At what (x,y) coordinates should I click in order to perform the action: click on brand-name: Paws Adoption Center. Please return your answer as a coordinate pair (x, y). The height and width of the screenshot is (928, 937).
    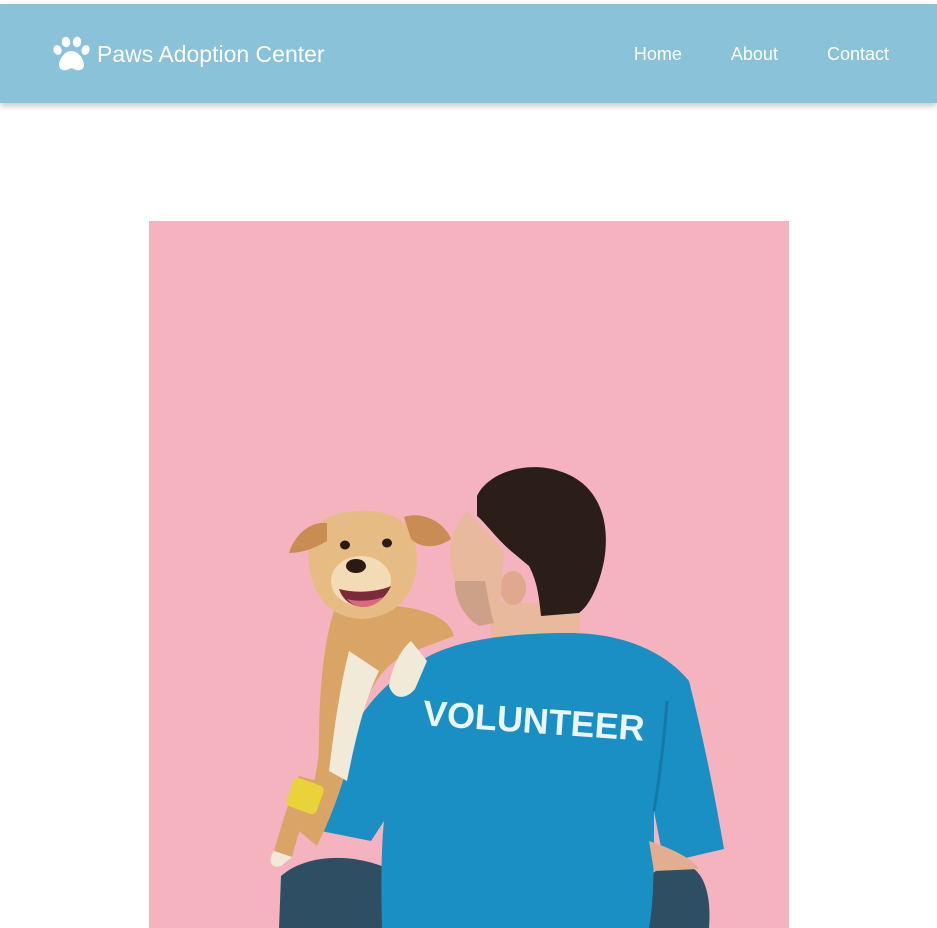
    Looking at the image, I should click on (211, 54).